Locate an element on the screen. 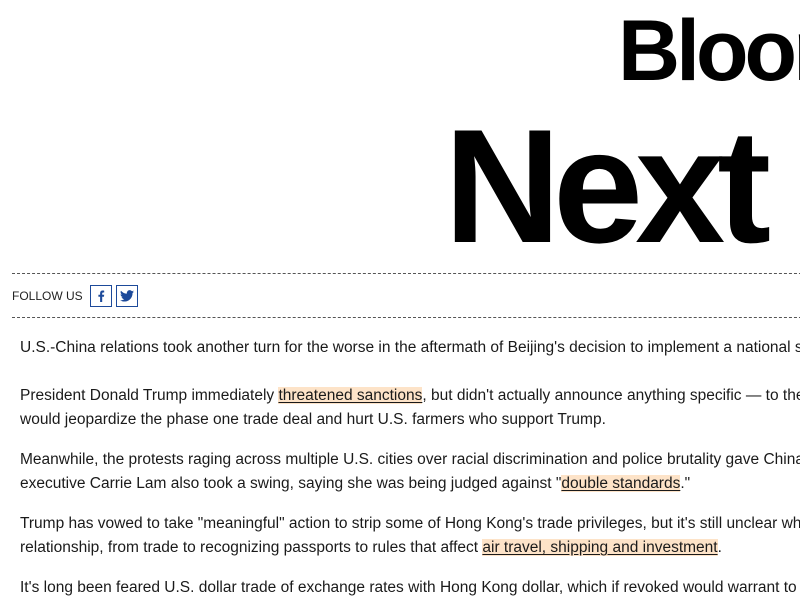 The height and width of the screenshot is (600, 800). twitter-button is located at coordinates (126, 296).